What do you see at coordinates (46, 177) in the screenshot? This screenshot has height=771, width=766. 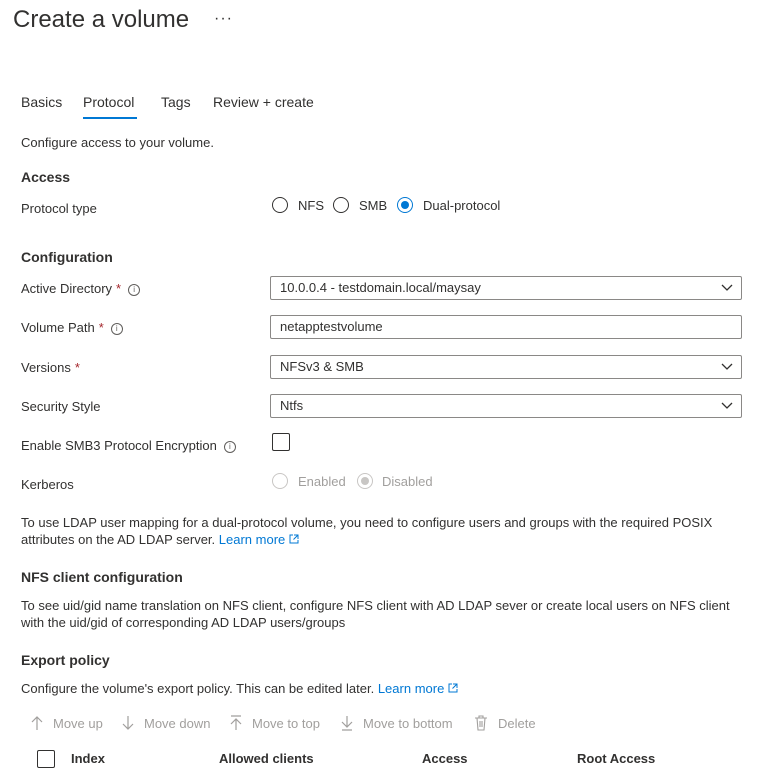 I see `access-heading: Access` at bounding box center [46, 177].